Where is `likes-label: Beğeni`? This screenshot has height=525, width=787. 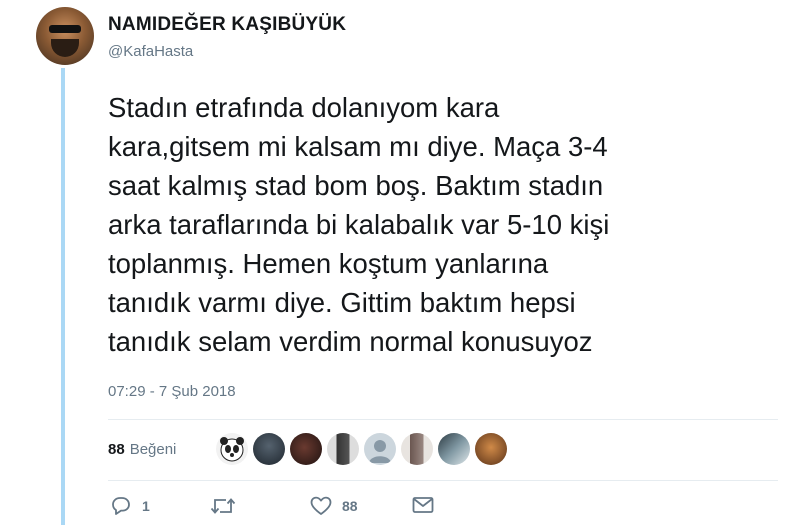 likes-label: Beğeni is located at coordinates (153, 449).